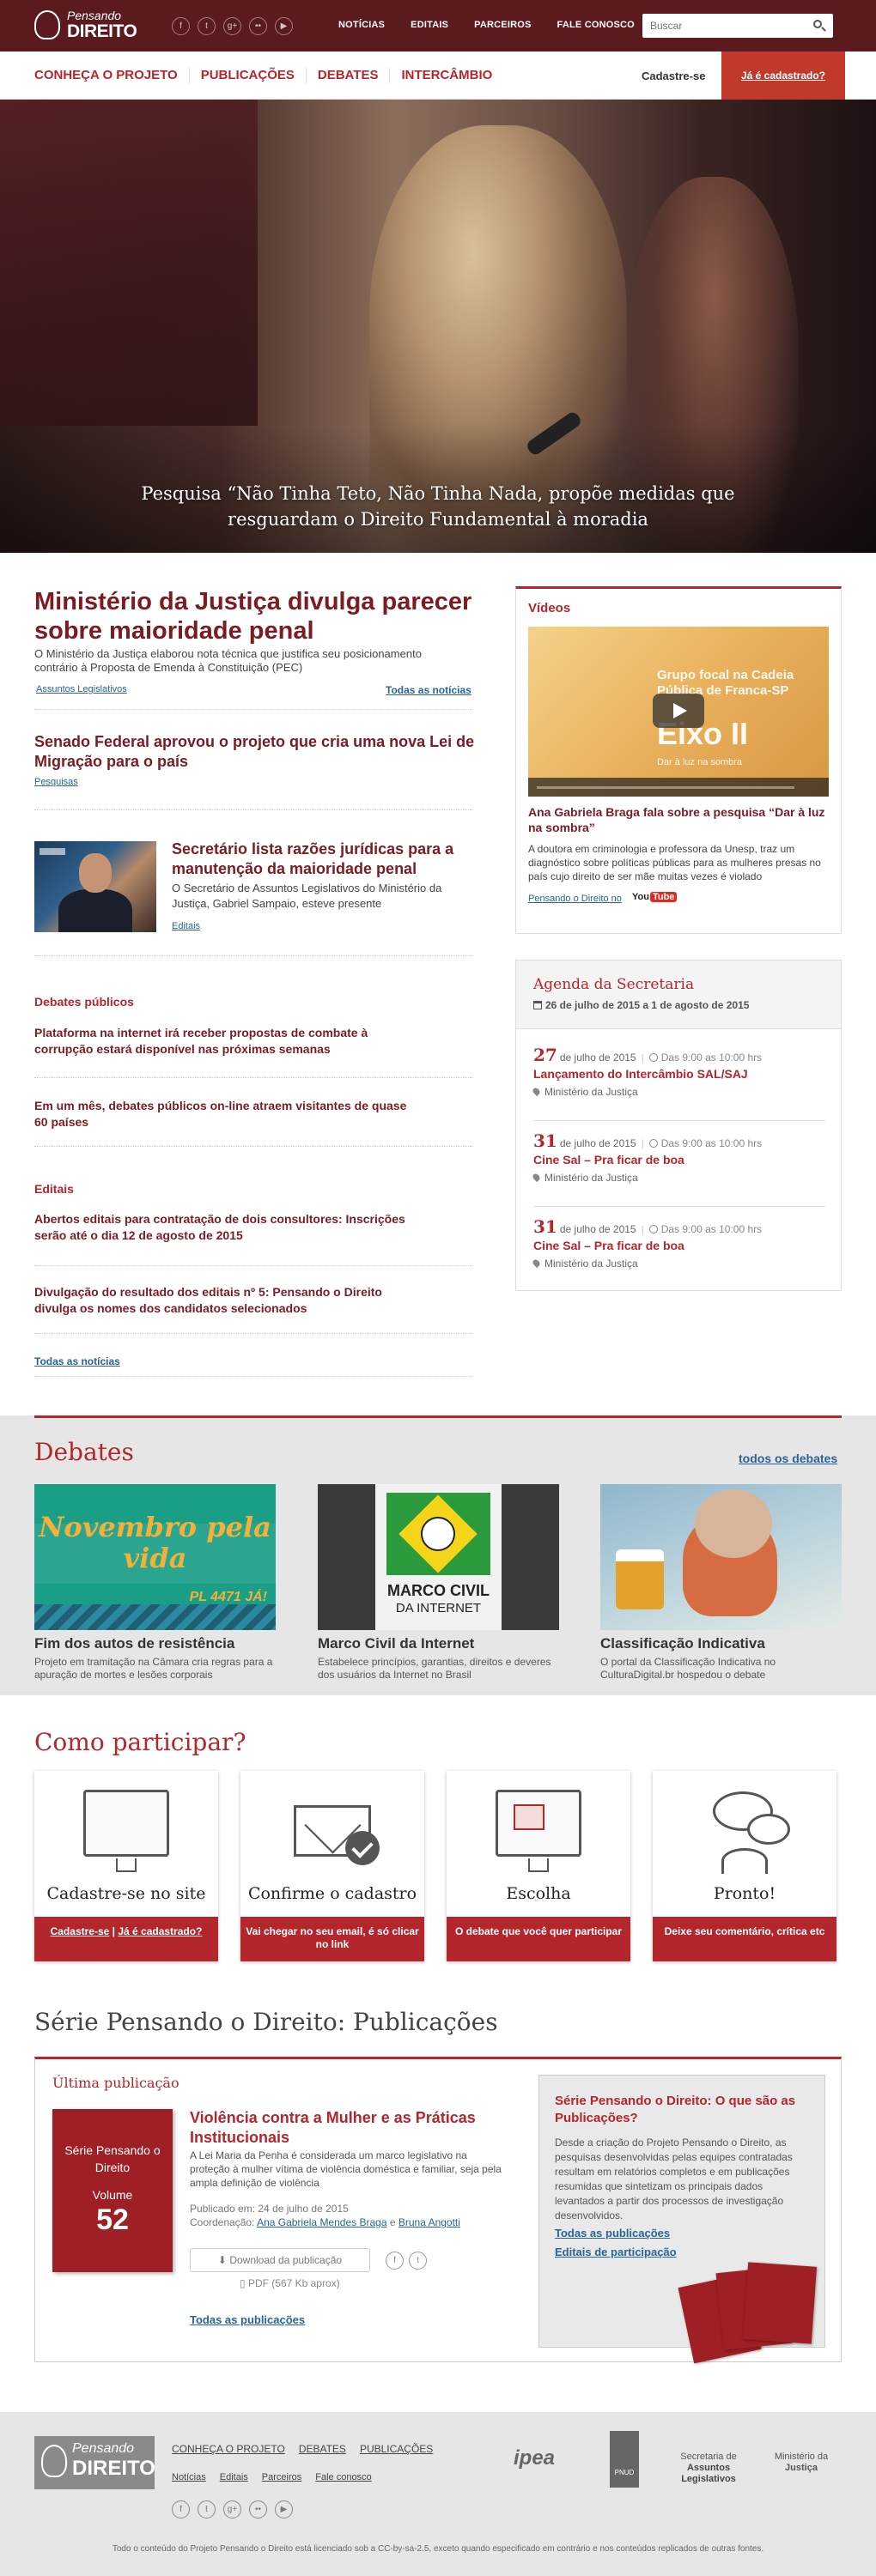 This screenshot has width=876, height=2576. Describe the element at coordinates (596, 25) in the screenshot. I see `top-nav-fale-conosco: FALE CONOSCO` at that location.